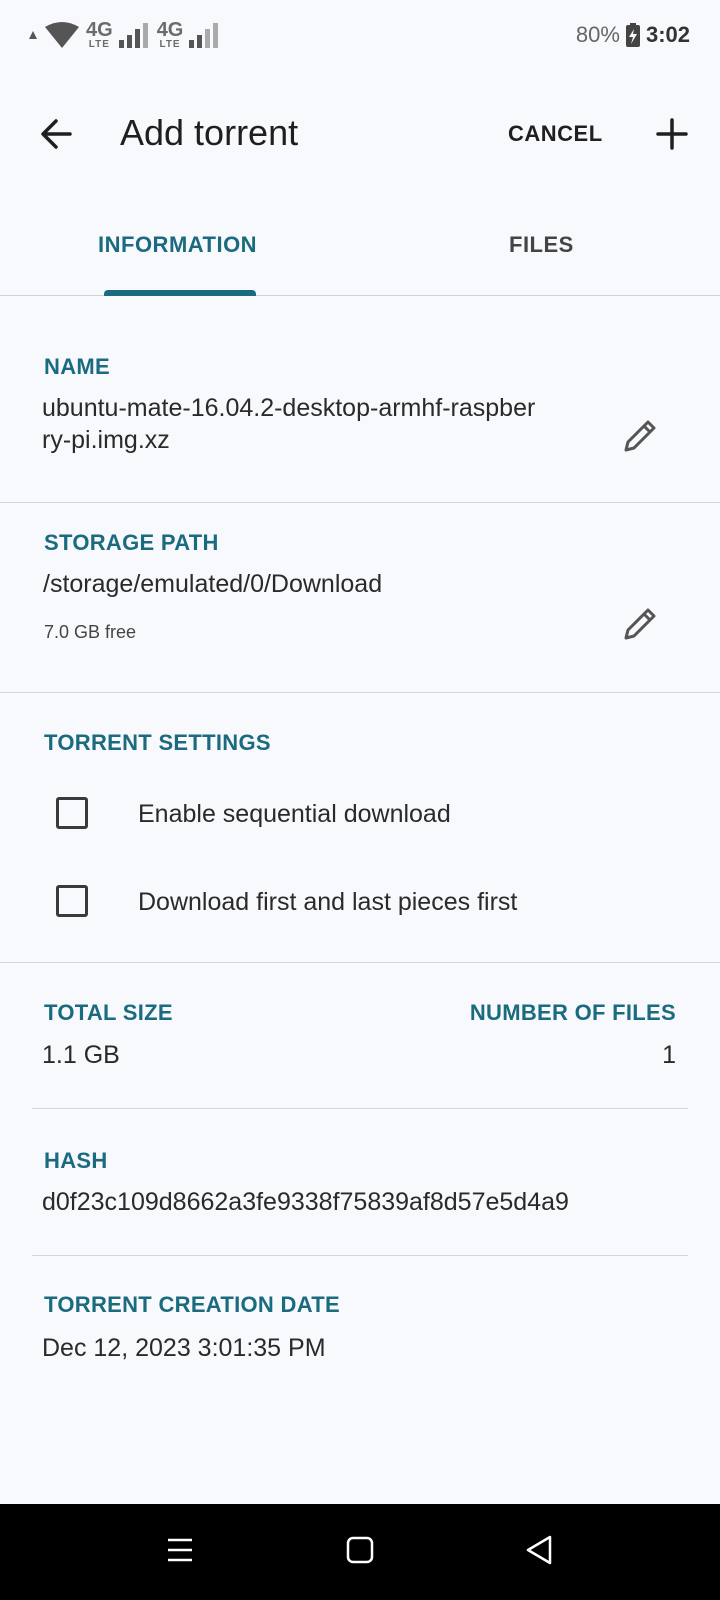  Describe the element at coordinates (77, 366) in the screenshot. I see `name-label: NAME` at that location.